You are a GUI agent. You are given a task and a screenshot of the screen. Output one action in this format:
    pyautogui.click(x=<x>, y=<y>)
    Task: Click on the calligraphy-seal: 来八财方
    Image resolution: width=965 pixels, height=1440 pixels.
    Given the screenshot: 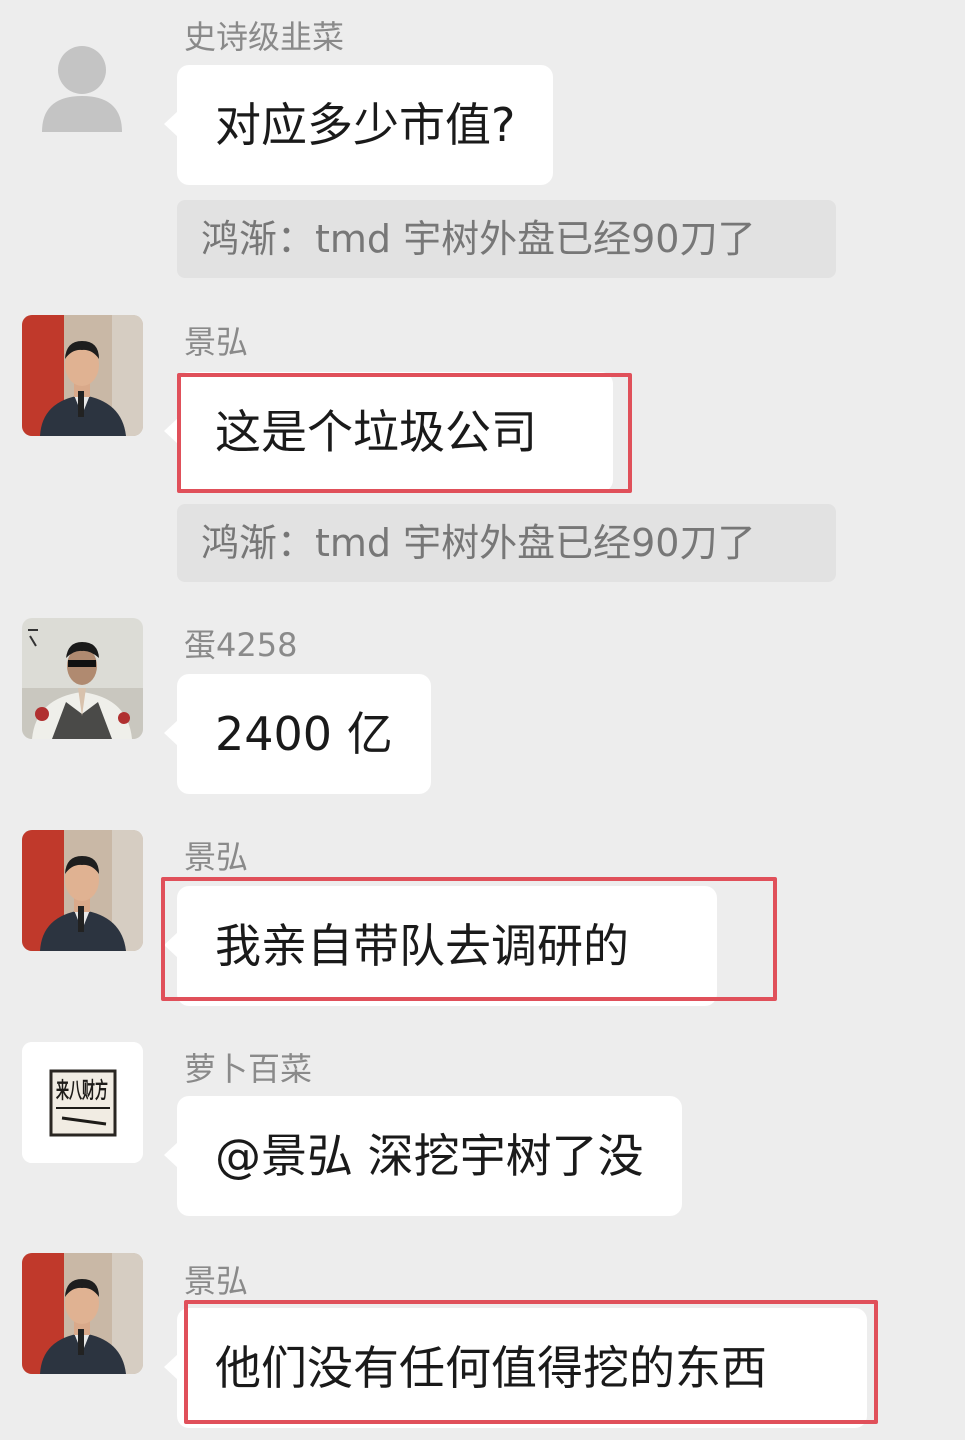 What is the action you would take?
    pyautogui.click(x=82, y=1102)
    